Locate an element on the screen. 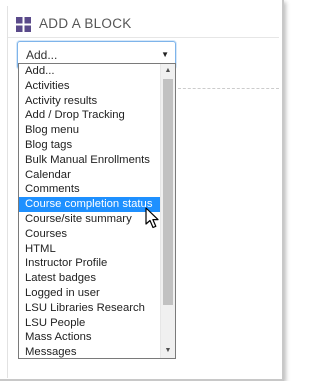  dropdown-option: Blog tags is located at coordinates (89, 145).